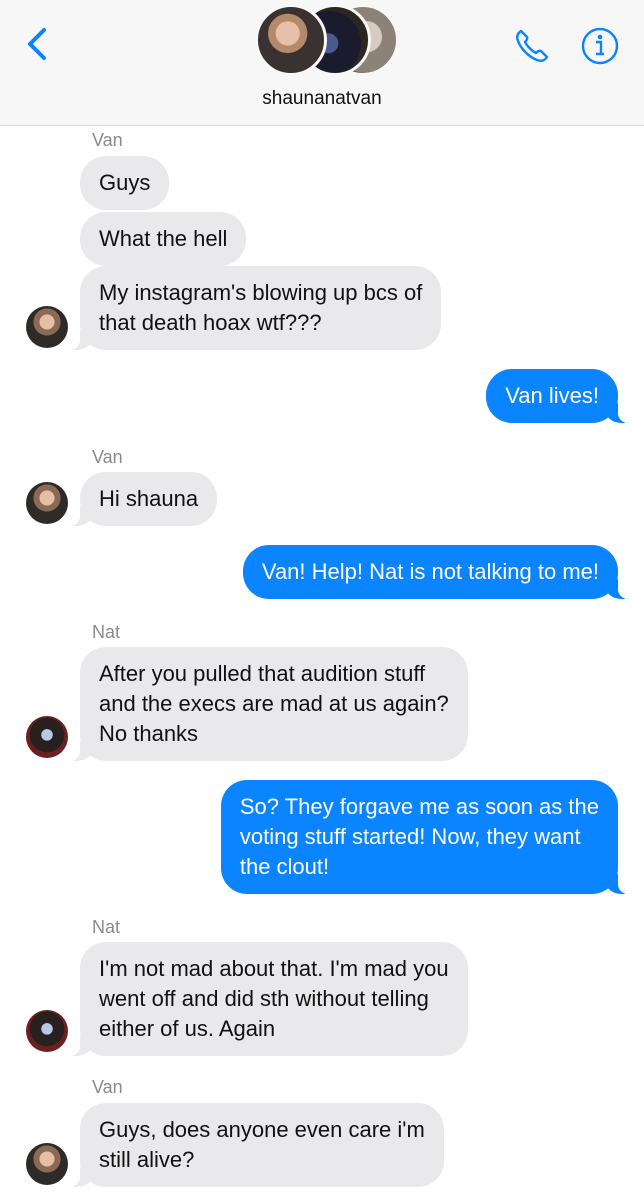 The height and width of the screenshot is (1200, 644). Describe the element at coordinates (435, 572) in the screenshot. I see `message-bubble-outgoing: Van! Help! Nat is not talking to me!` at that location.